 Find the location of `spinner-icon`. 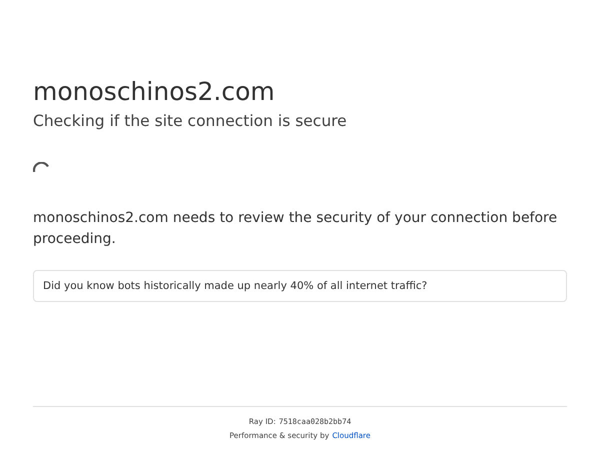

spinner-icon is located at coordinates (41, 167).